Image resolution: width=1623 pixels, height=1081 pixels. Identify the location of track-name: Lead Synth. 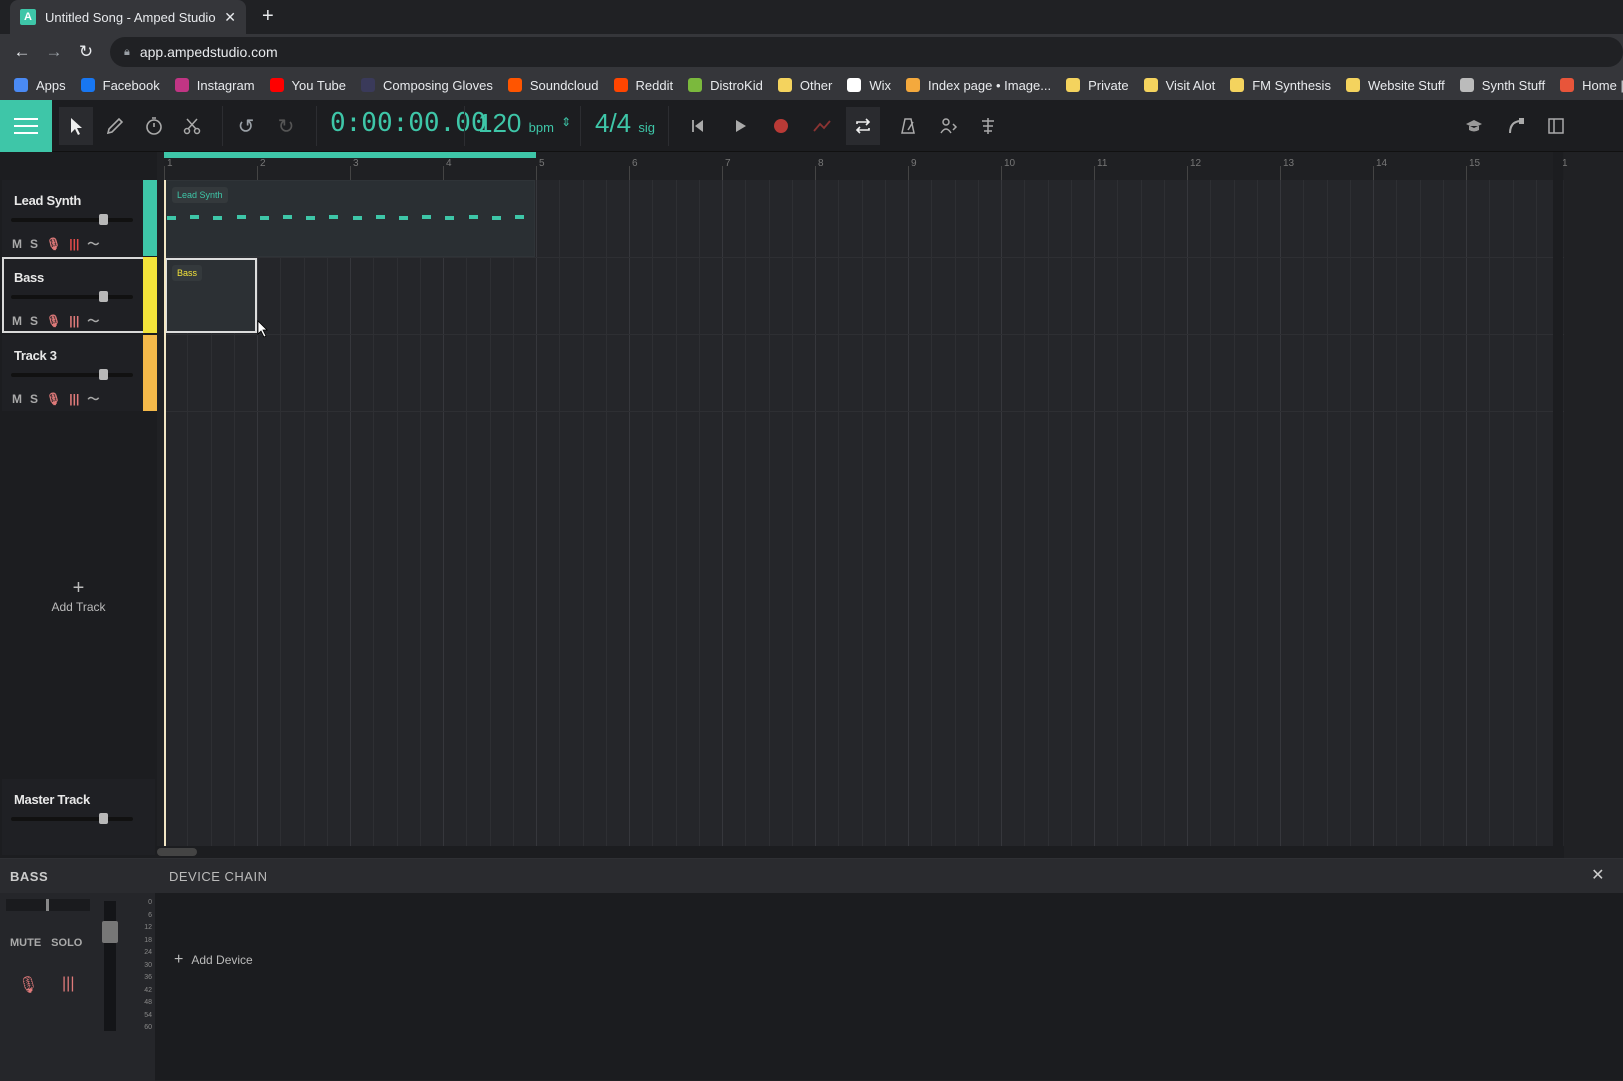
(47, 200).